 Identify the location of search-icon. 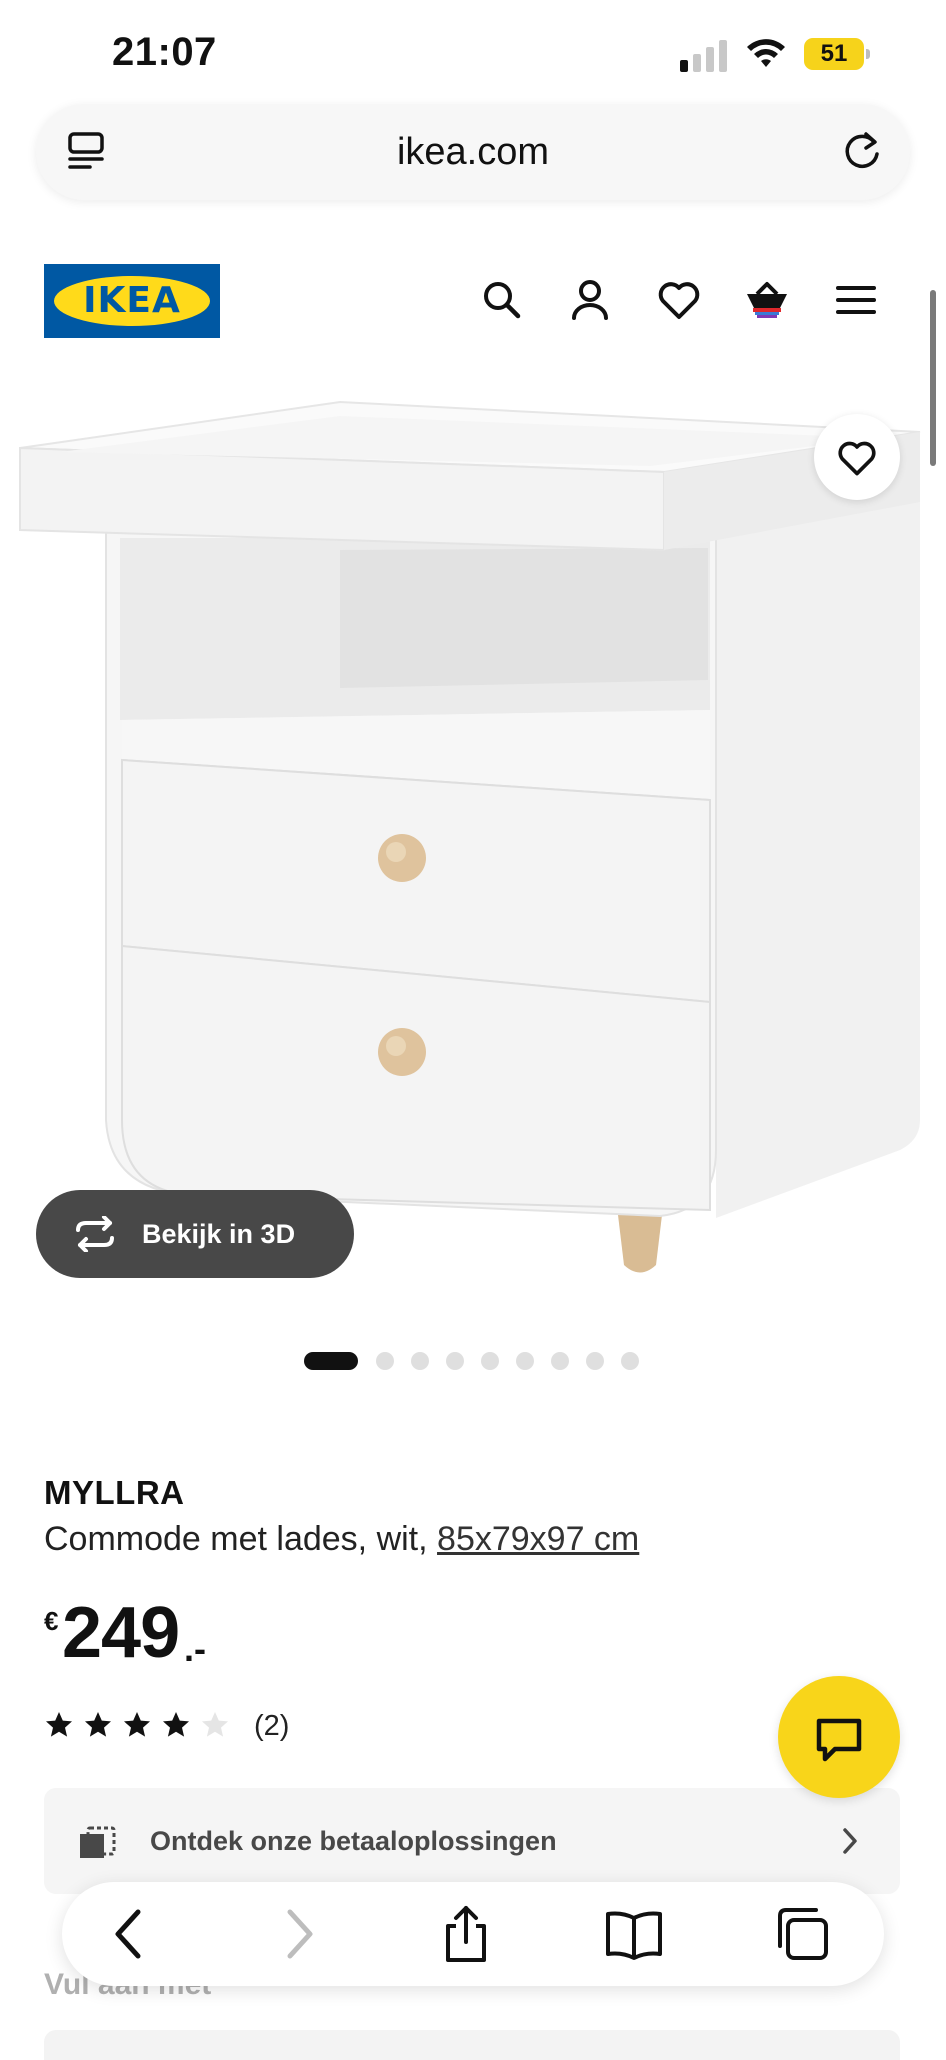
(502, 300).